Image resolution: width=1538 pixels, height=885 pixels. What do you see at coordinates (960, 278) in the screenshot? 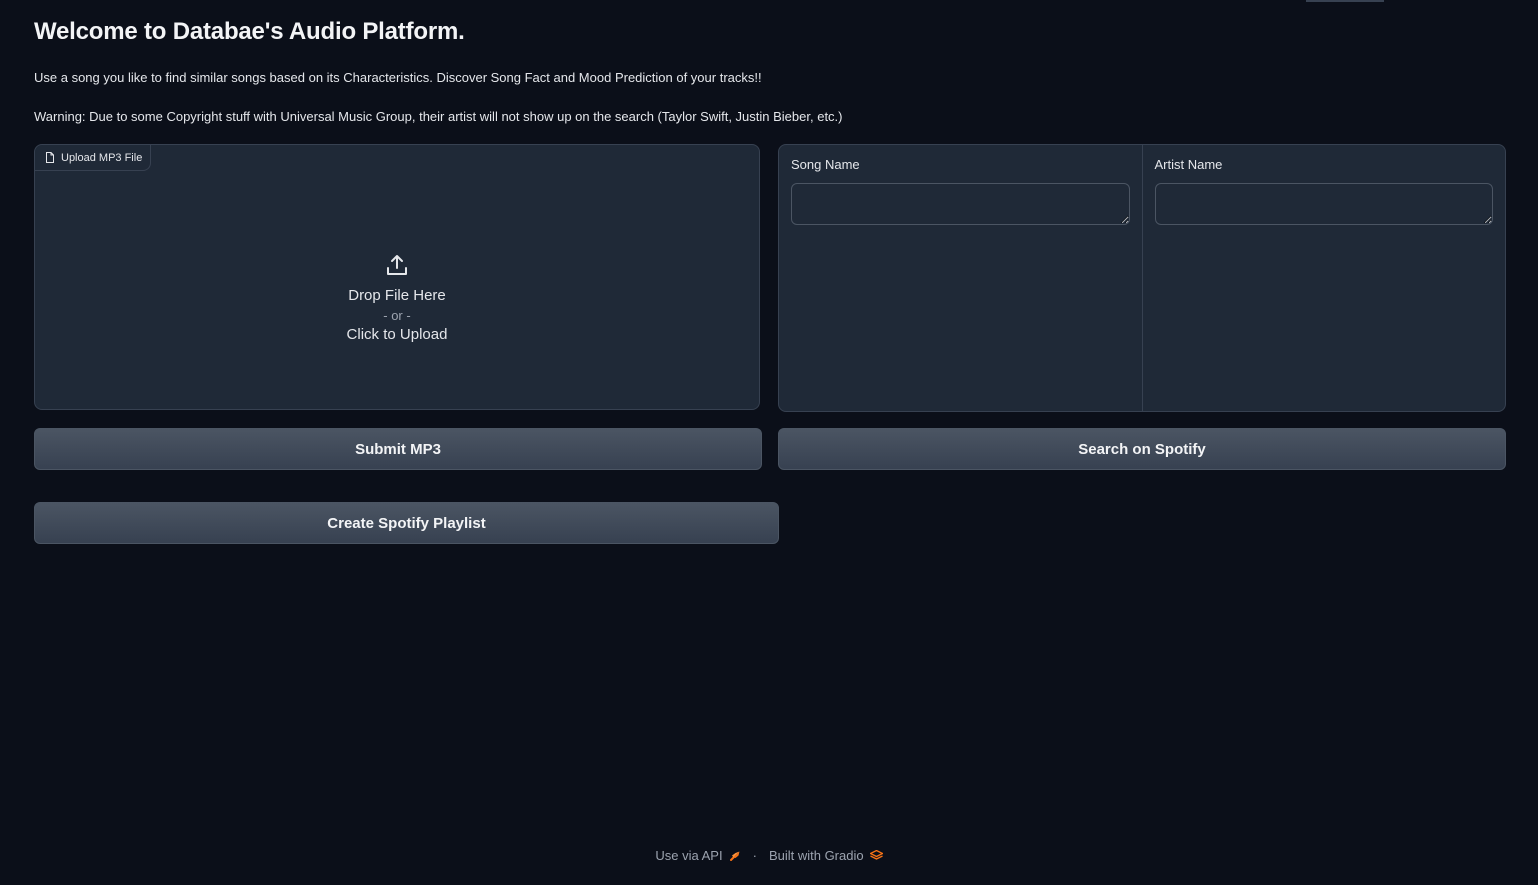
I see `song-name-column: Song Name` at bounding box center [960, 278].